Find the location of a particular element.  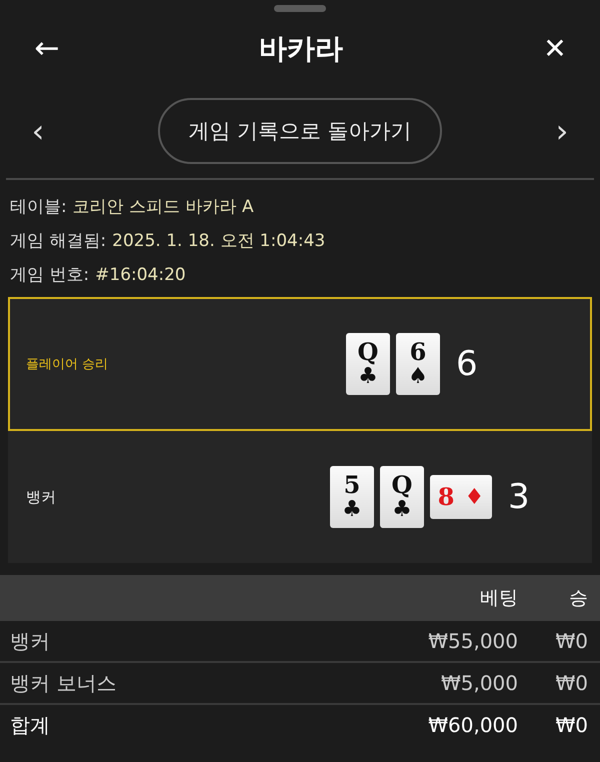

playing-card: 8 ♦ is located at coordinates (461, 497).